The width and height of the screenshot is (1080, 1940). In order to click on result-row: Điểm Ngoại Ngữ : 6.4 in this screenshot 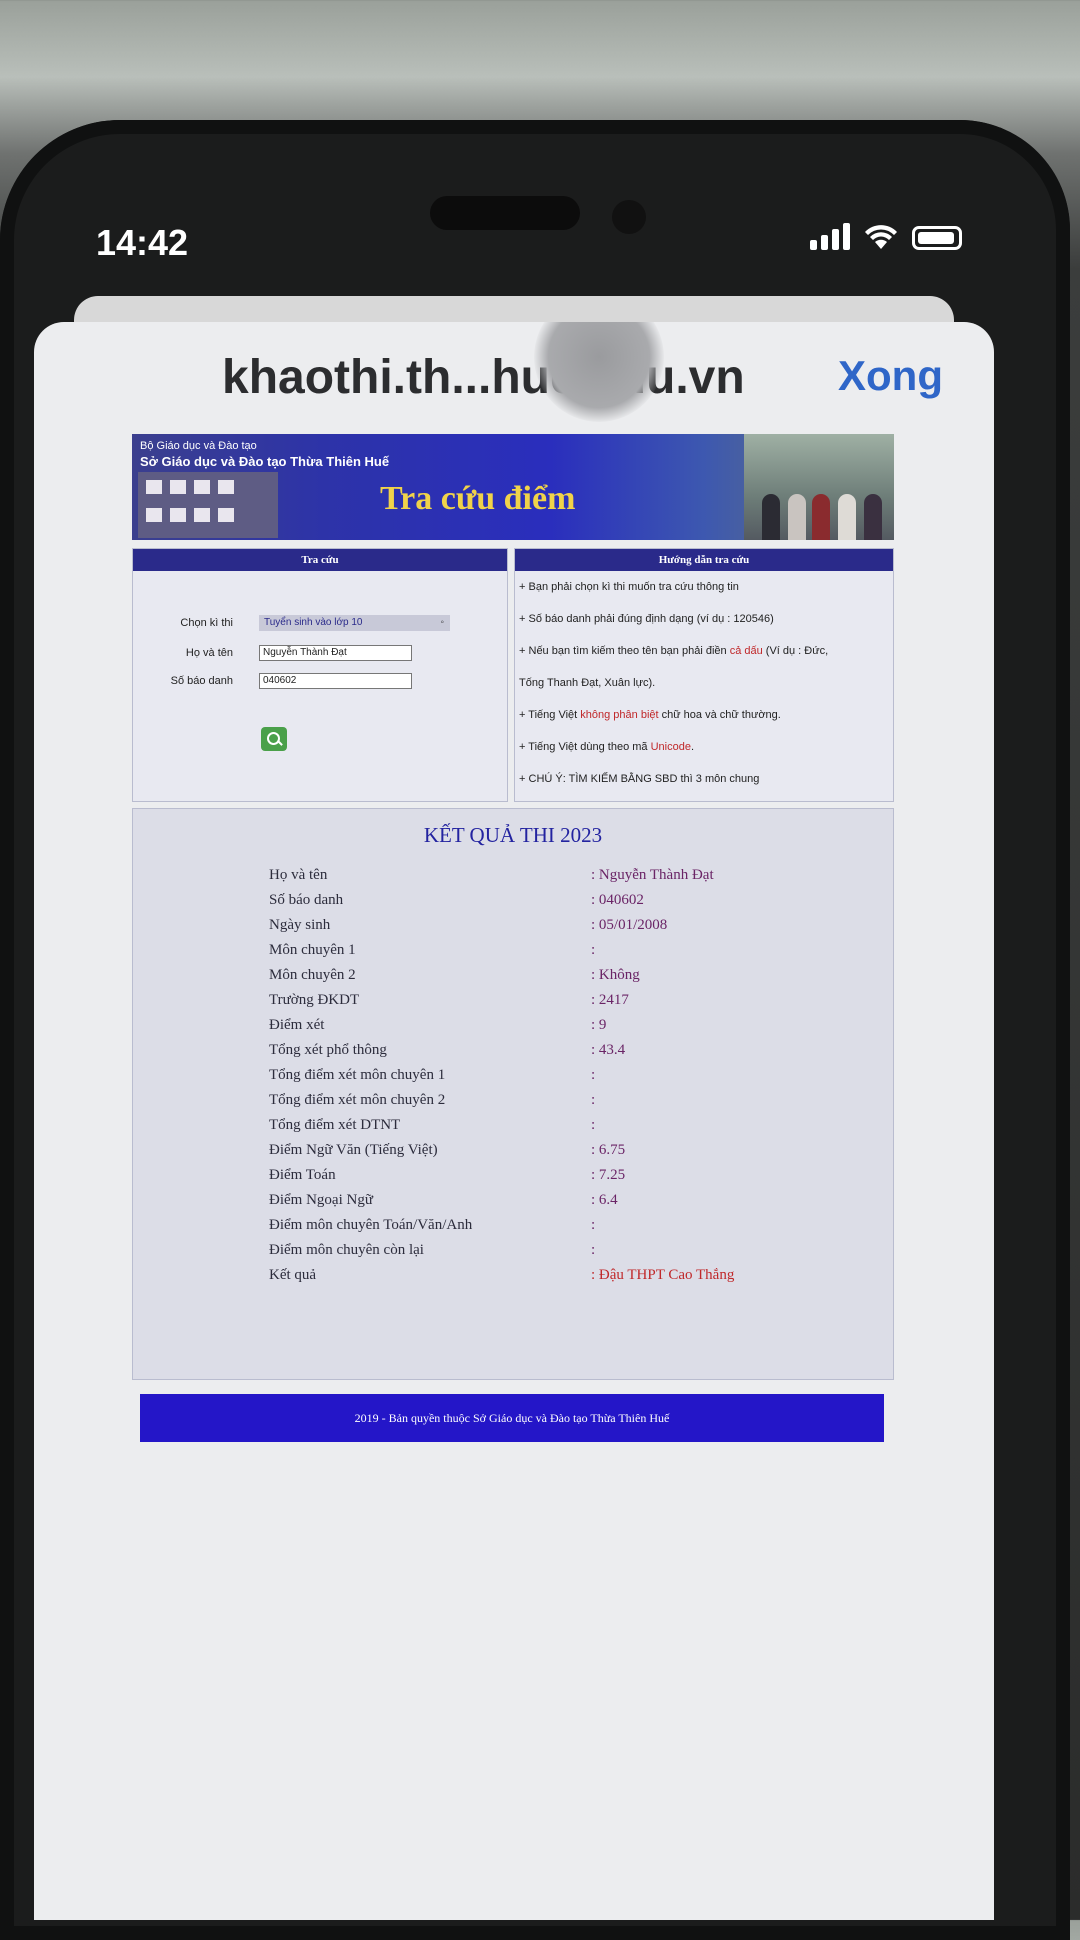, I will do `click(539, 1202)`.